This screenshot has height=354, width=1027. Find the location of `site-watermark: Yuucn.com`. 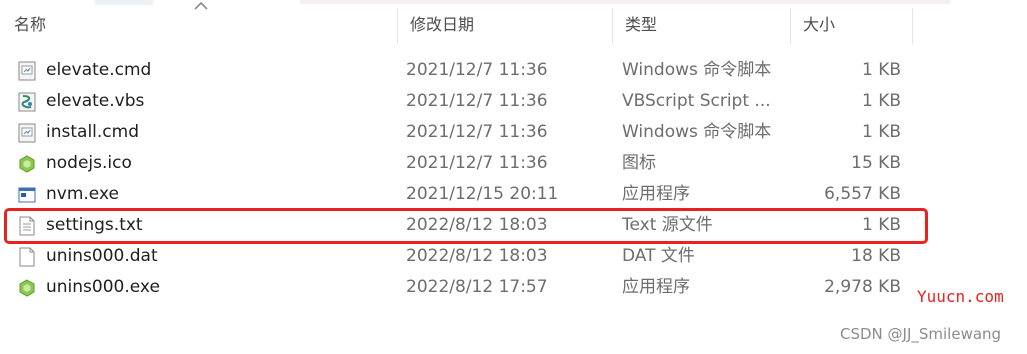

site-watermark: Yuucn.com is located at coordinates (960, 296).